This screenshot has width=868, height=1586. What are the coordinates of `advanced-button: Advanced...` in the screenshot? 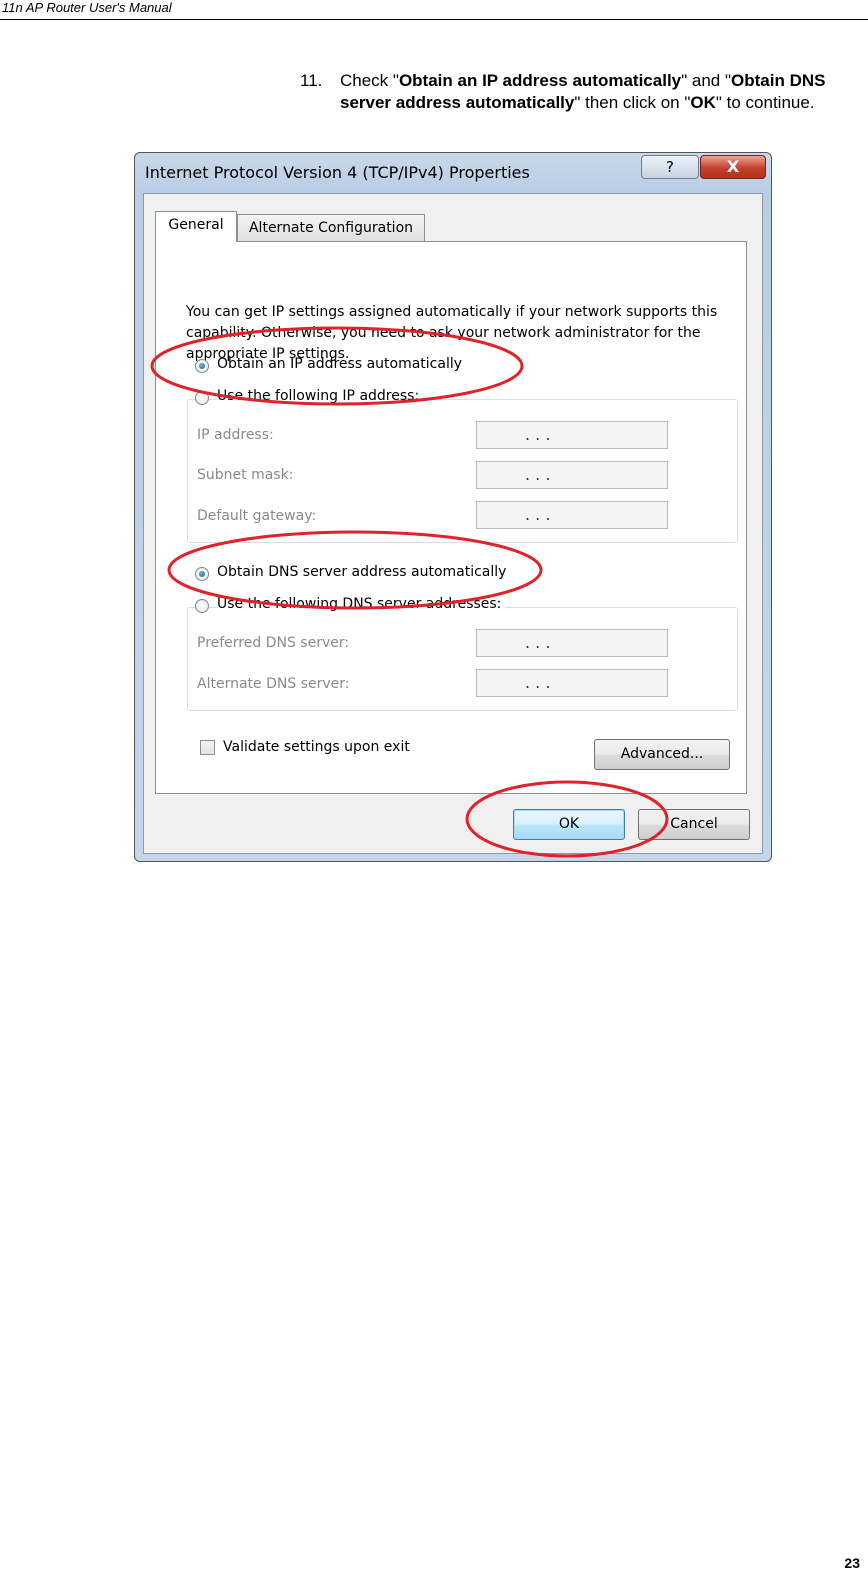 It's located at (662, 754).